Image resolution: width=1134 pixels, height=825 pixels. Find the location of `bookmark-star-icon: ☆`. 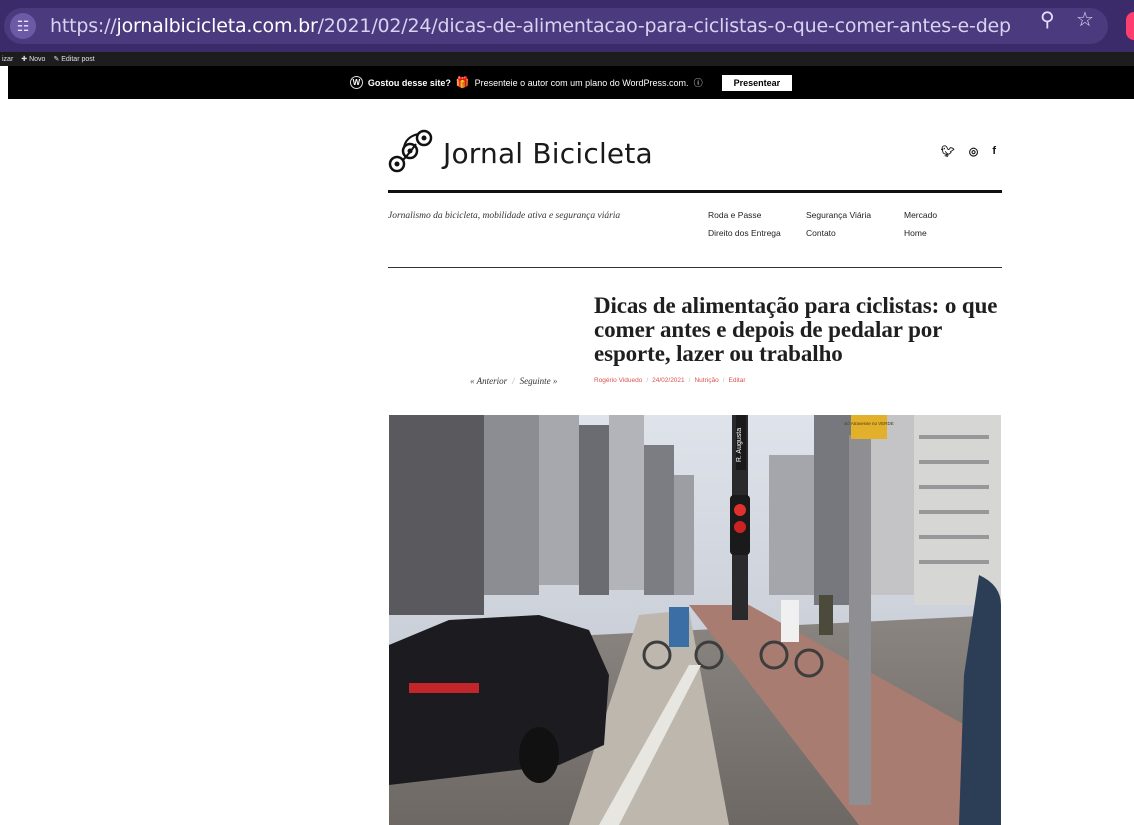

bookmark-star-icon: ☆ is located at coordinates (1085, 19).